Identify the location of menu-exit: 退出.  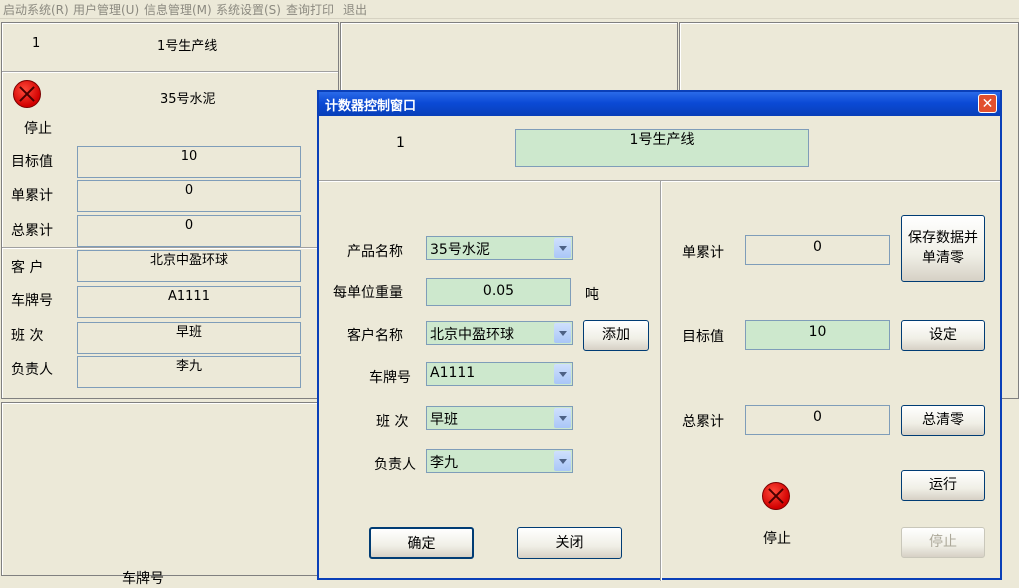
(355, 9).